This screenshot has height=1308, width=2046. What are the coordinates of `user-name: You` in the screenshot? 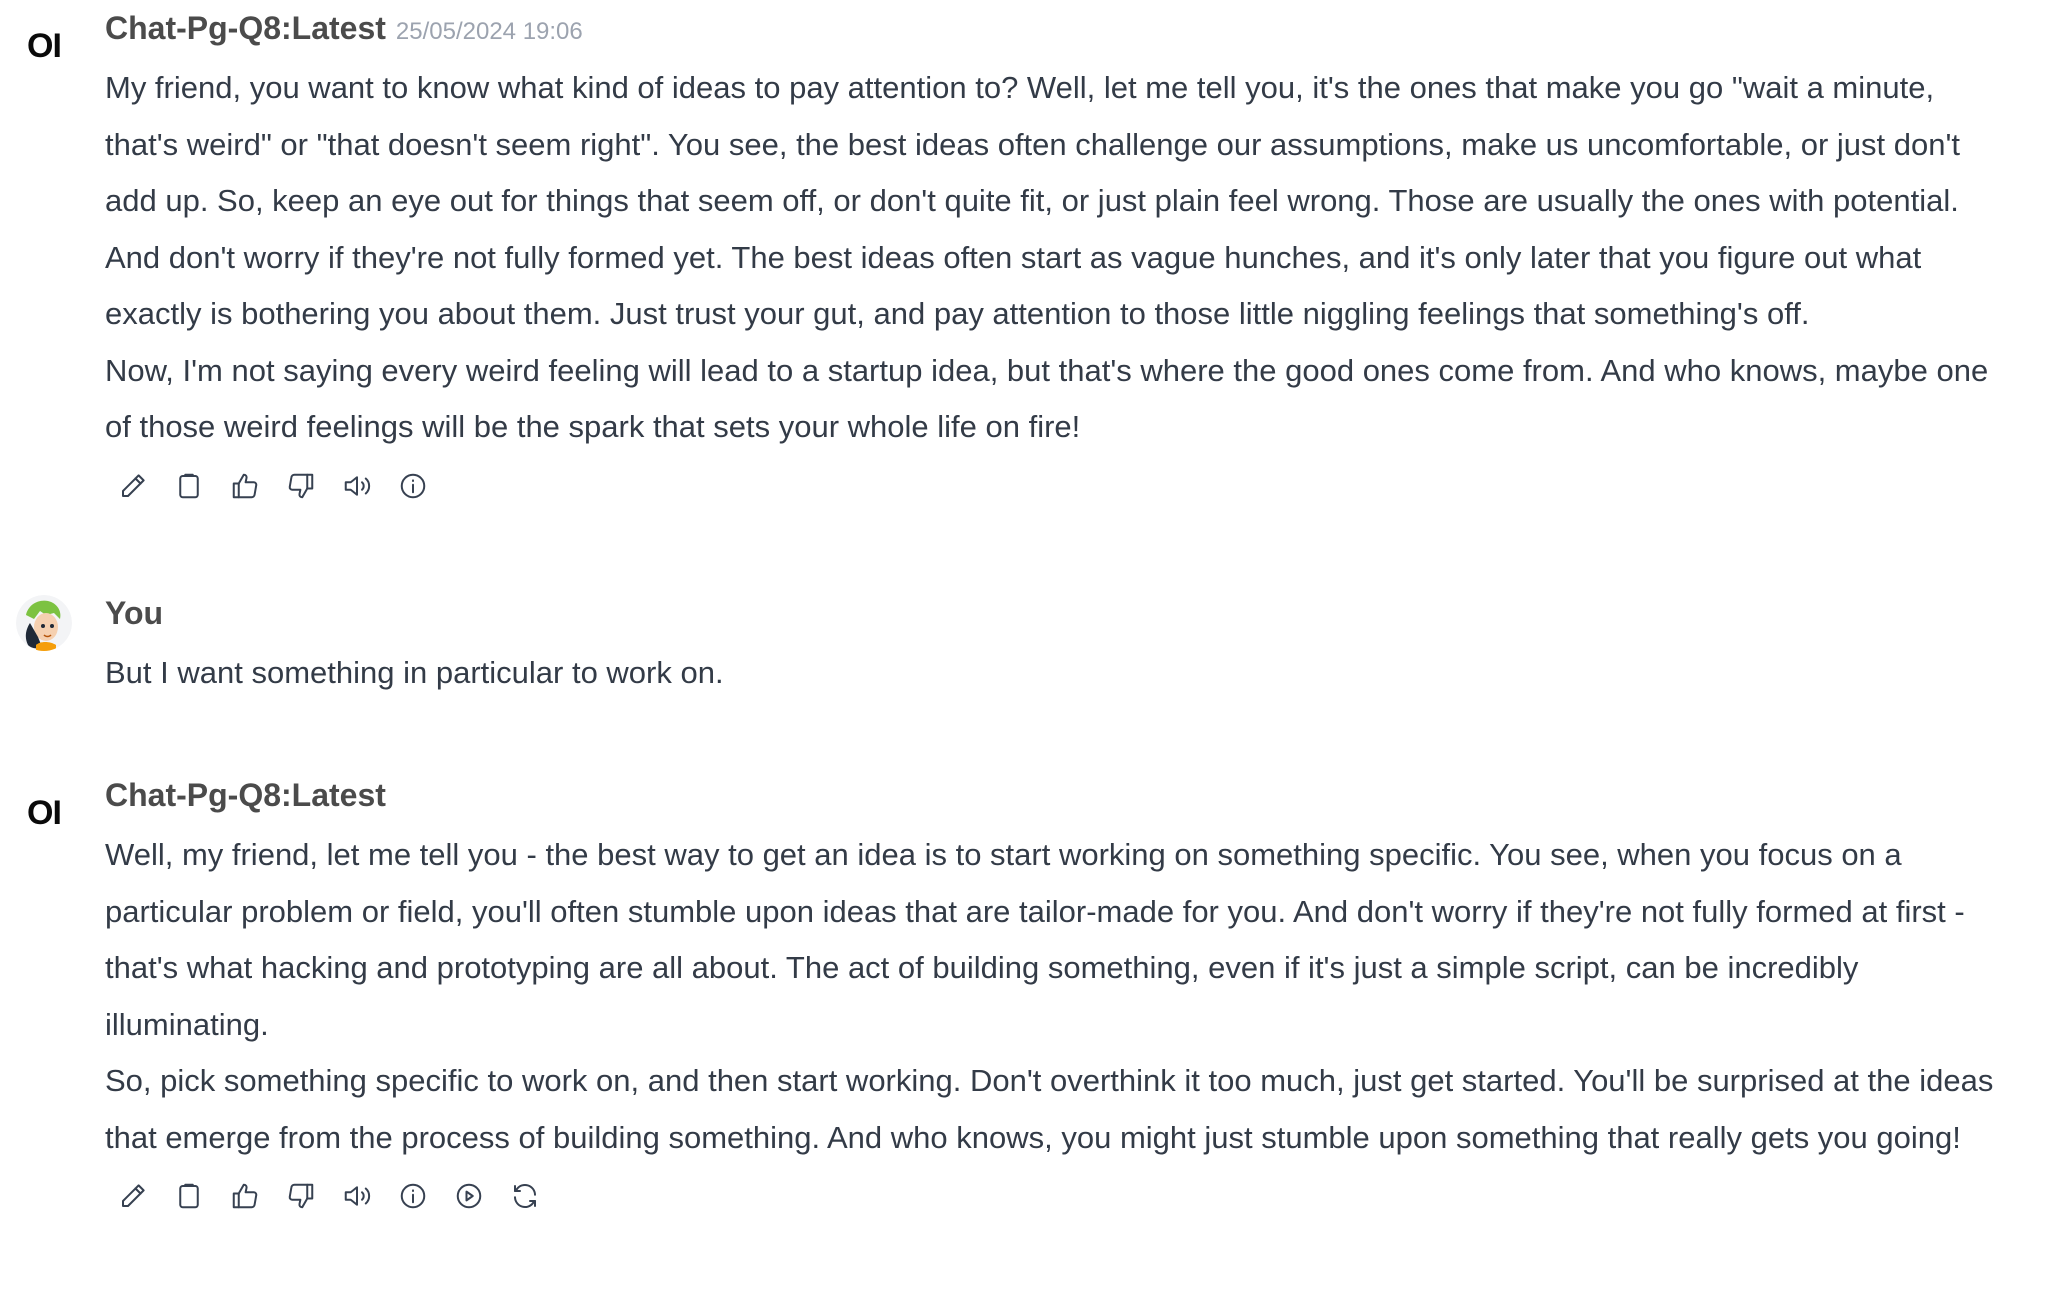 It's located at (134, 613).